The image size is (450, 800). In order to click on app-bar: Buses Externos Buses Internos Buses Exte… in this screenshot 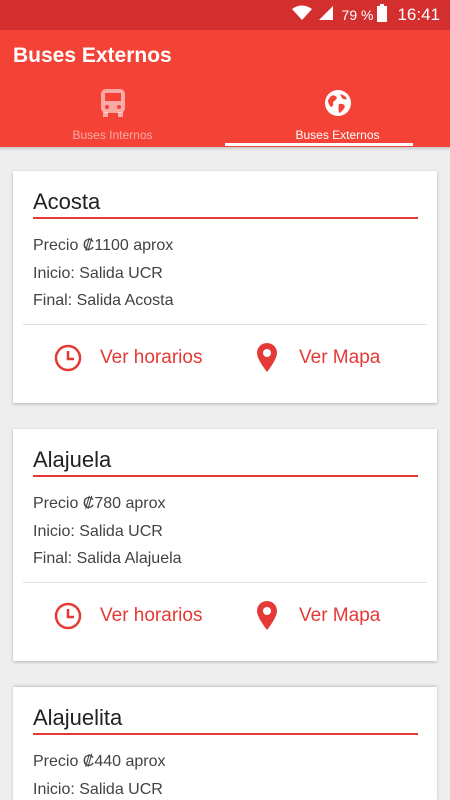, I will do `click(225, 88)`.